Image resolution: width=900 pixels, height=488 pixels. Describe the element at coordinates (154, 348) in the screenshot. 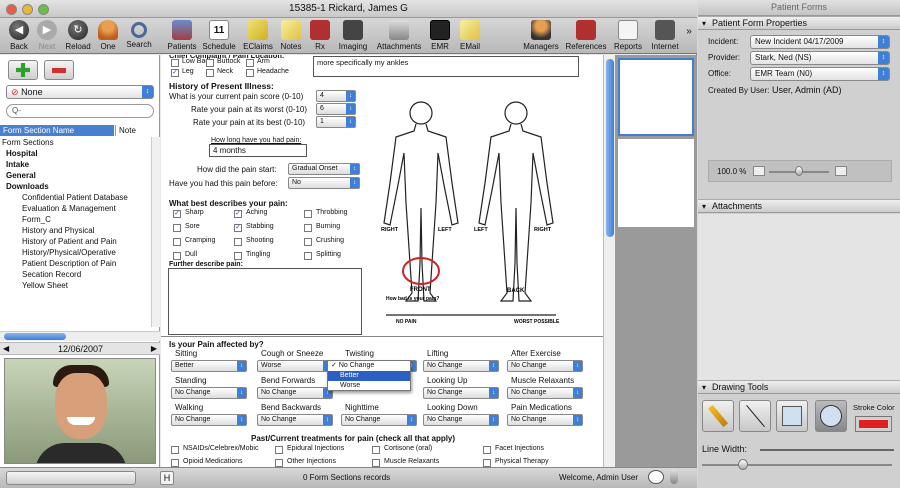

I see `next-date-icon: ▶` at that location.